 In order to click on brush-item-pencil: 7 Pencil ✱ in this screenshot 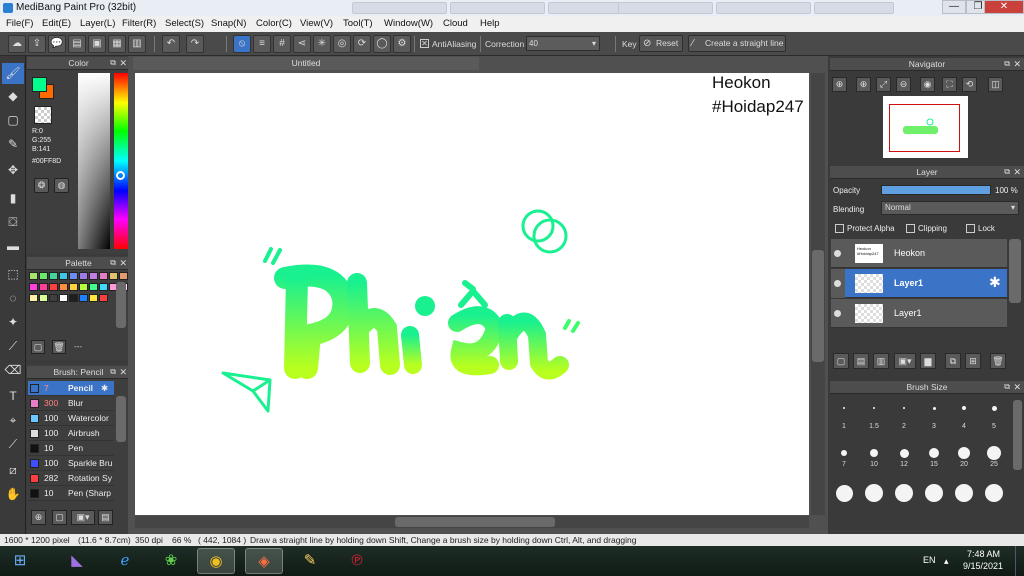, I will do `click(71, 388)`.